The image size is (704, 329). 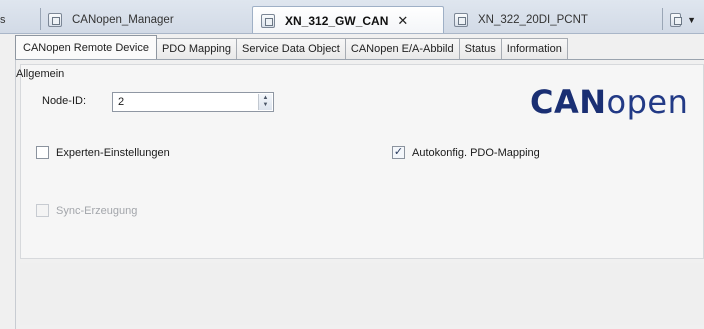 I want to click on tab-information: Information, so click(x=534, y=48).